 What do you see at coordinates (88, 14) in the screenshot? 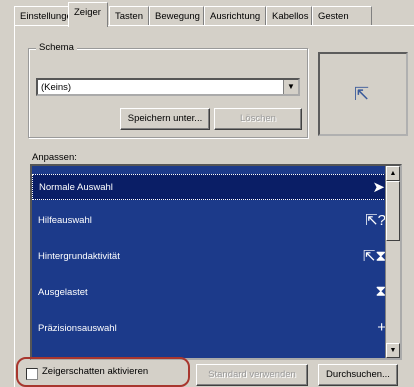
I see `tab-zeiger: Zeiger` at bounding box center [88, 14].